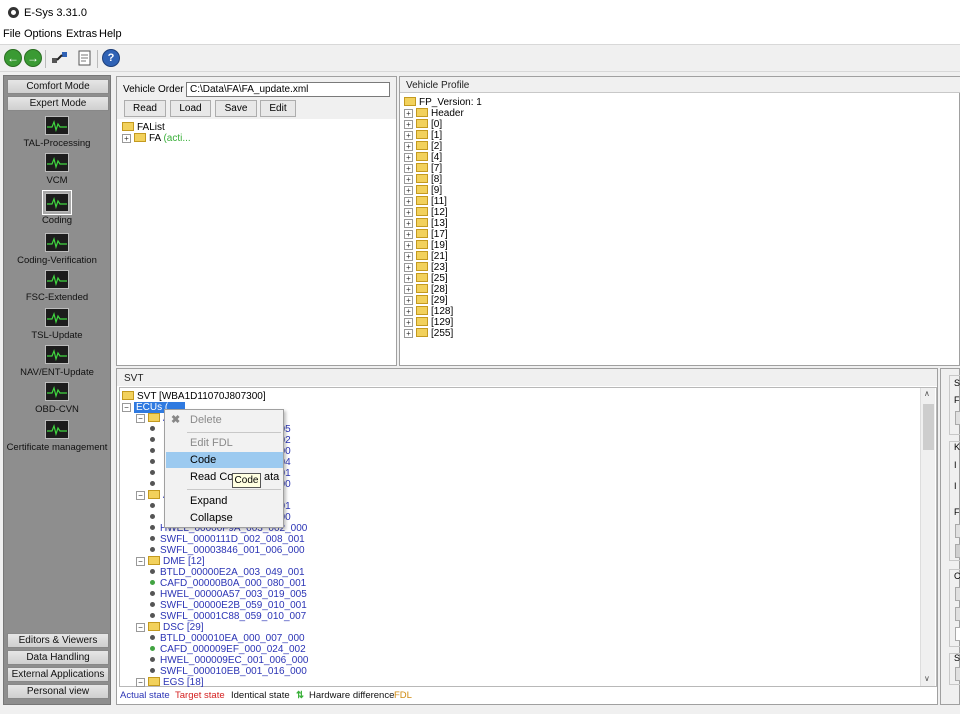 This screenshot has width=960, height=714. I want to click on load-button: Load, so click(190, 108).